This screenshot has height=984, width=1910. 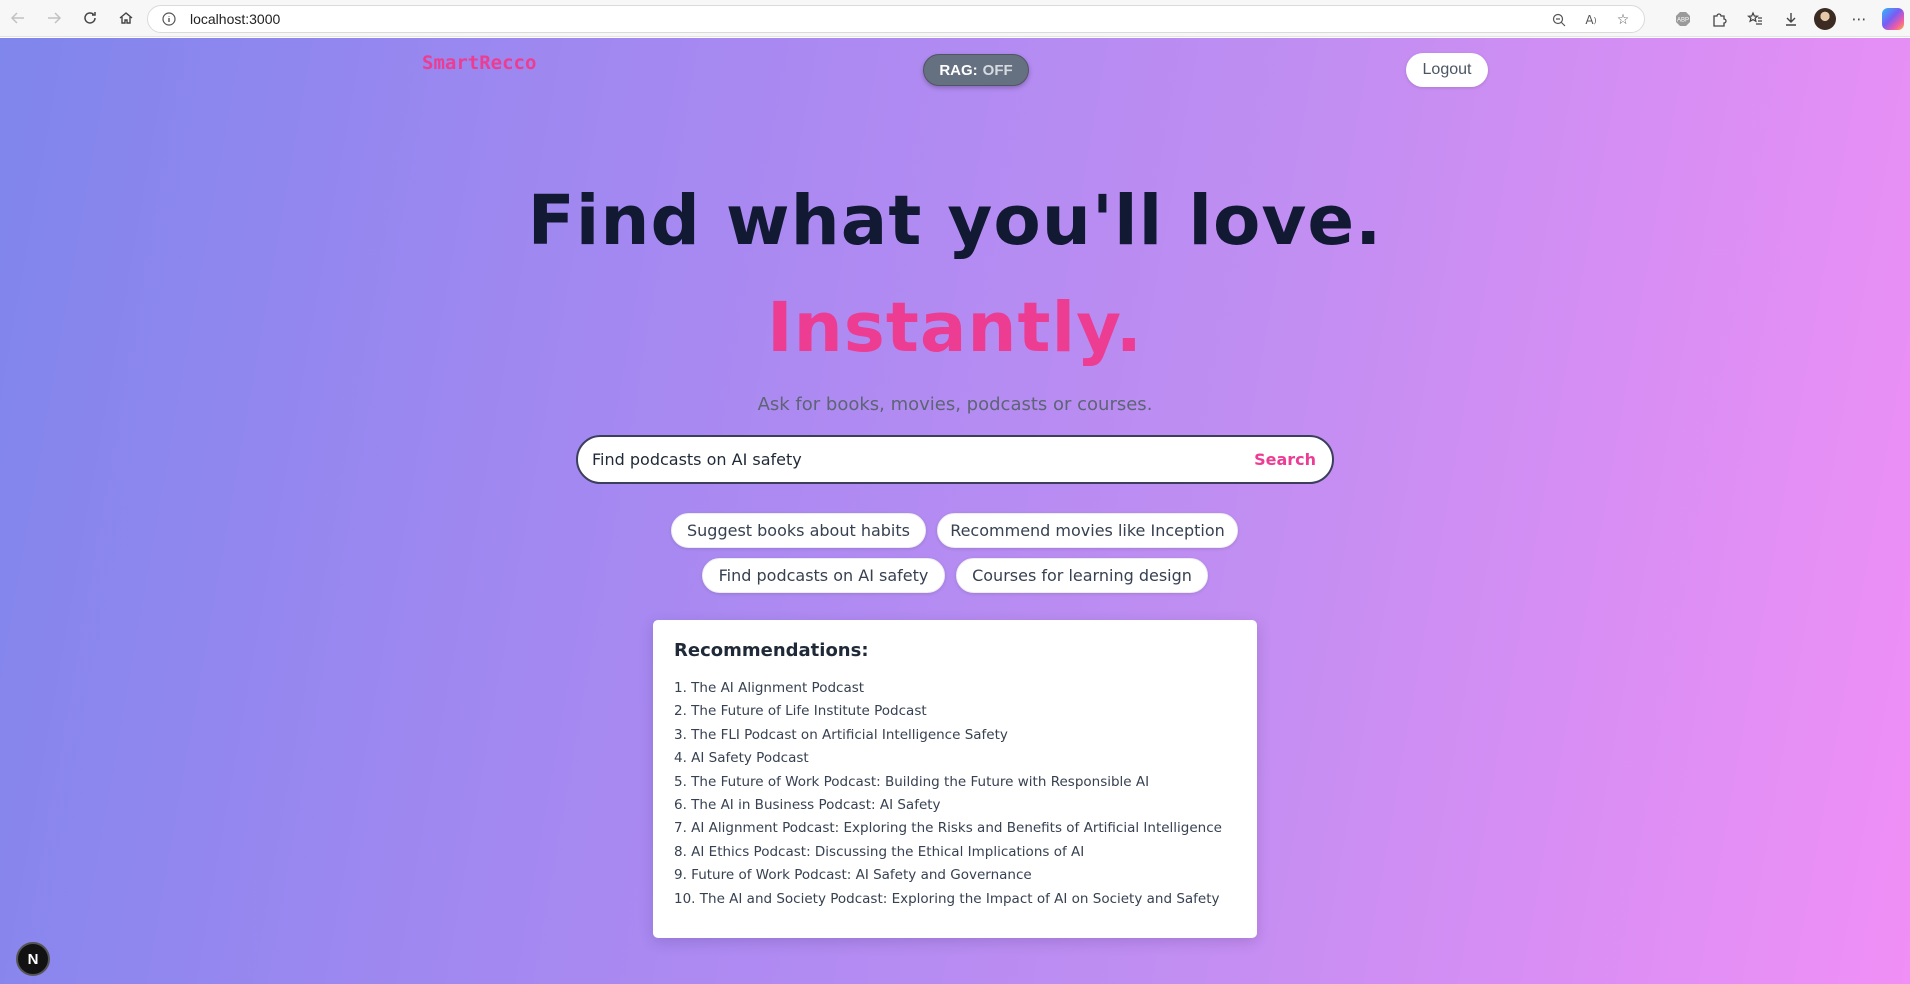 What do you see at coordinates (33, 959) in the screenshot?
I see `dev-tools-badge: N` at bounding box center [33, 959].